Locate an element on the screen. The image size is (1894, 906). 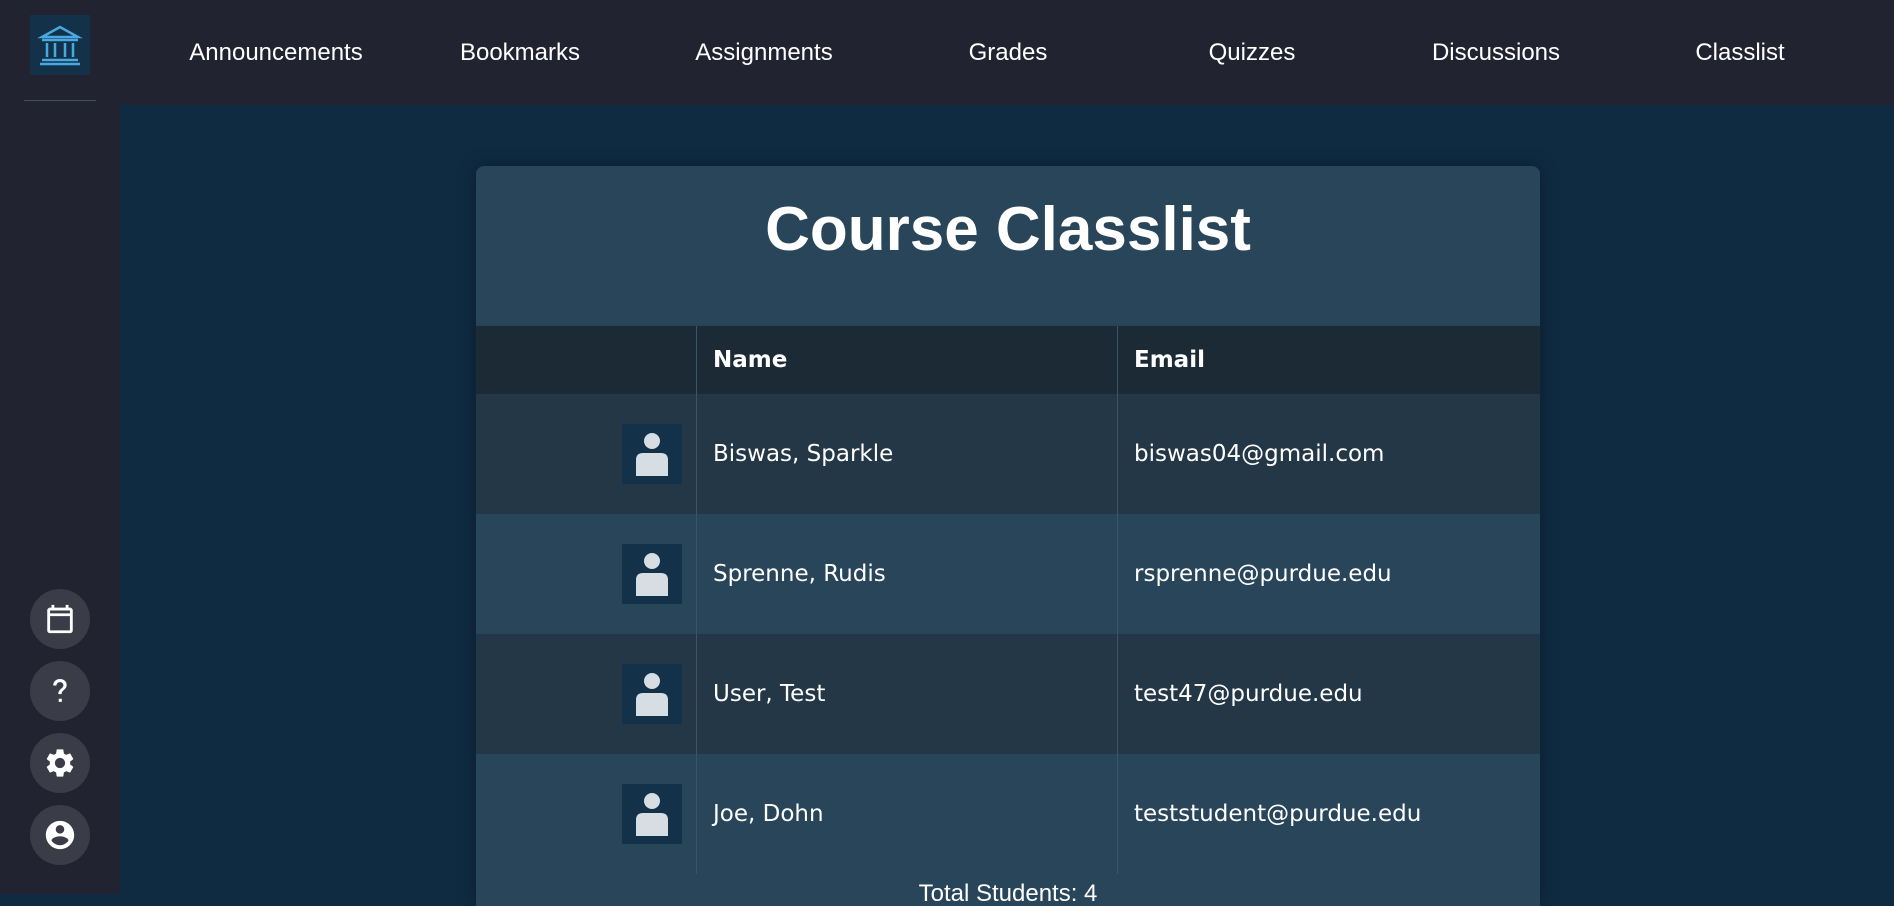
gear-icon is located at coordinates (60, 763).